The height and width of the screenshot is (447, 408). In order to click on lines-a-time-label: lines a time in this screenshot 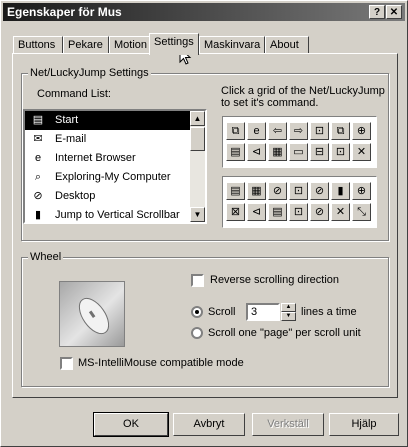, I will do `click(329, 312)`.